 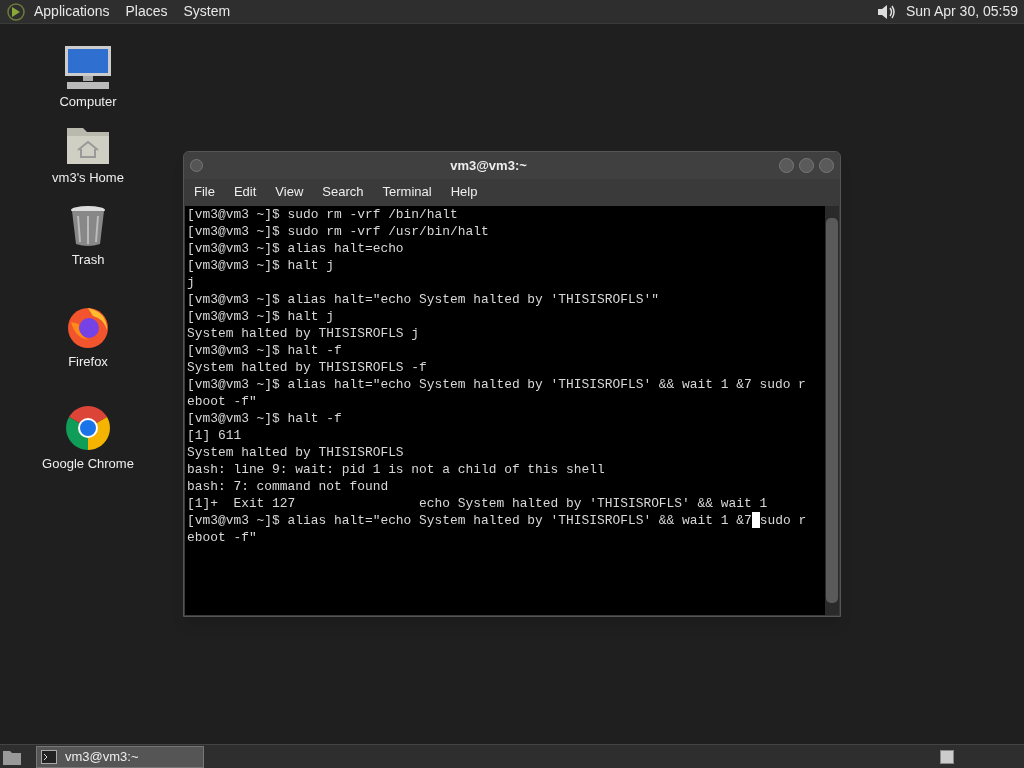 I want to click on terminal-line: System halted by THISISROFLS, so click(x=295, y=452).